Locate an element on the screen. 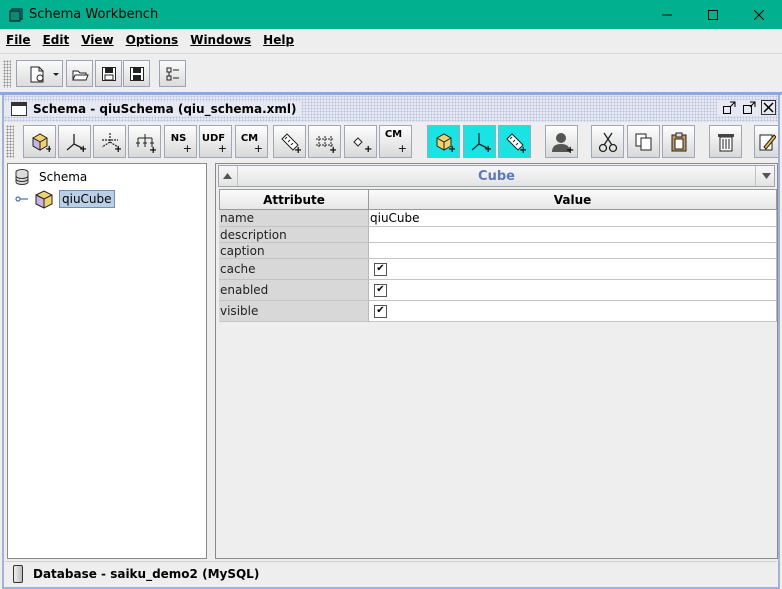 The height and width of the screenshot is (589, 782). table-row: description is located at coordinates (498, 235).